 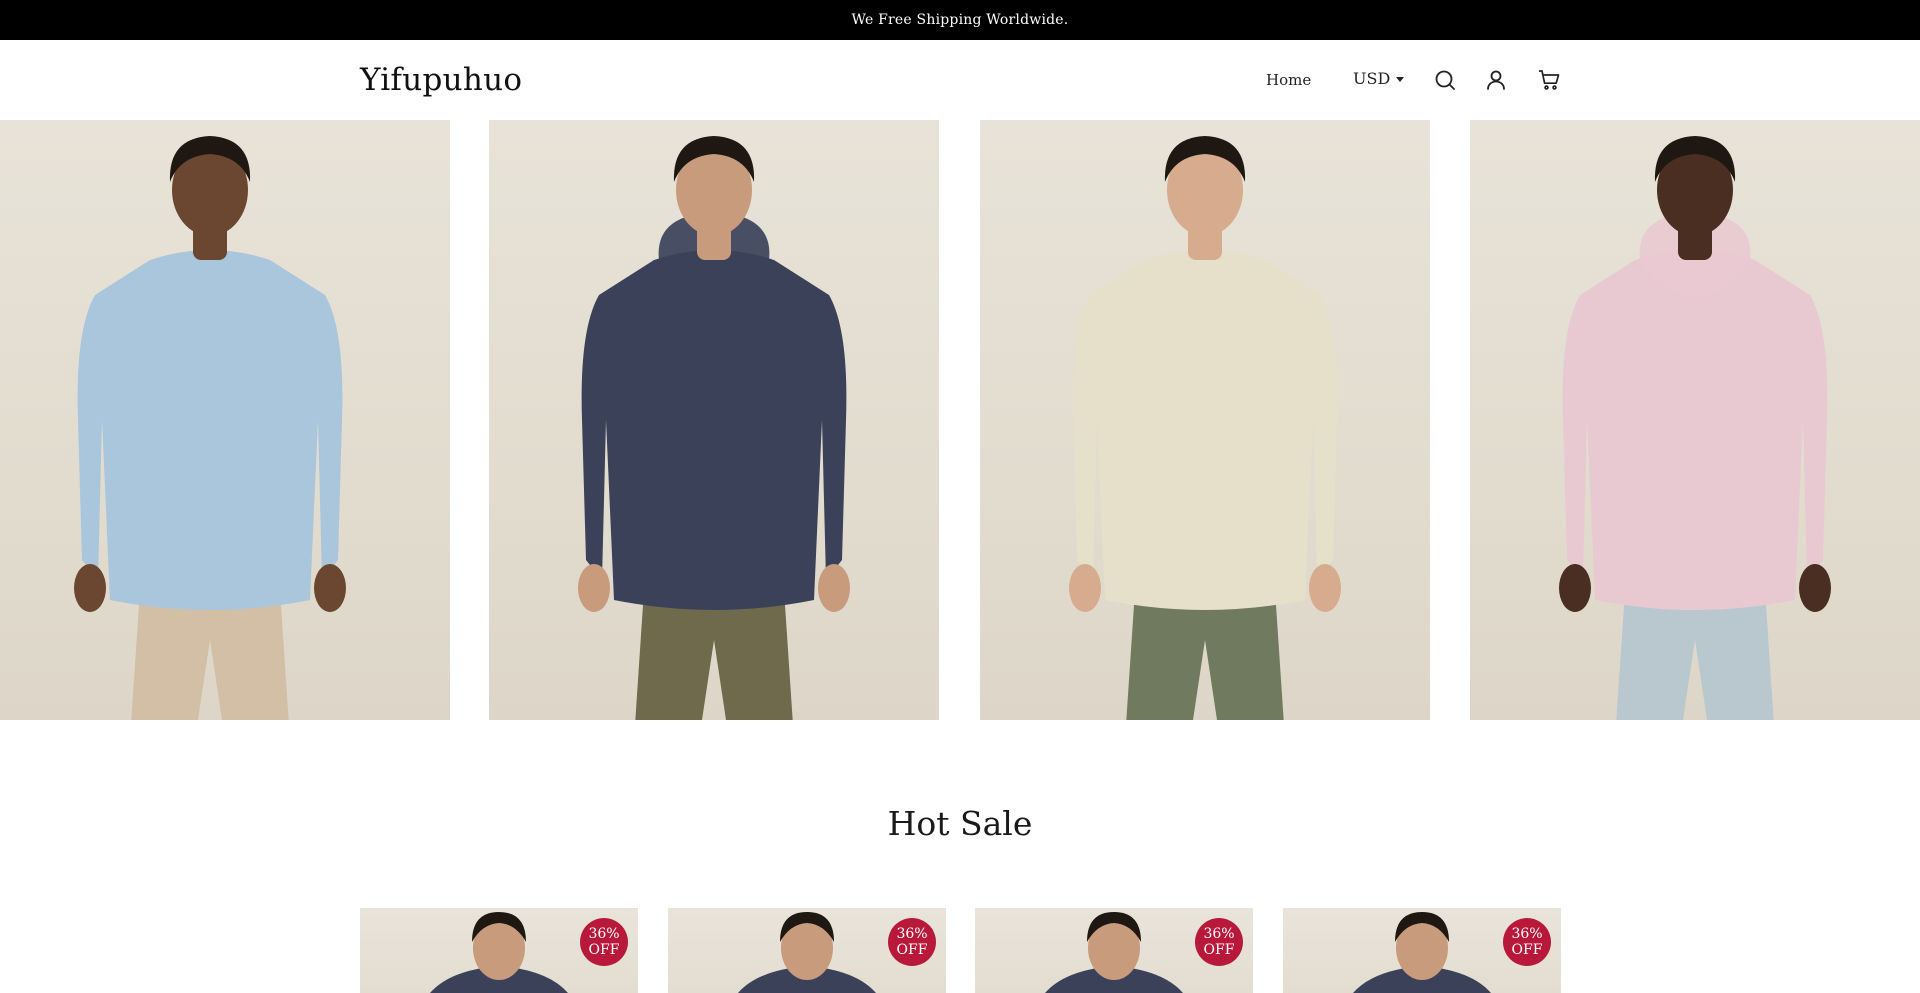 I want to click on hero-slide-navy-hoodie, so click(x=714, y=420).